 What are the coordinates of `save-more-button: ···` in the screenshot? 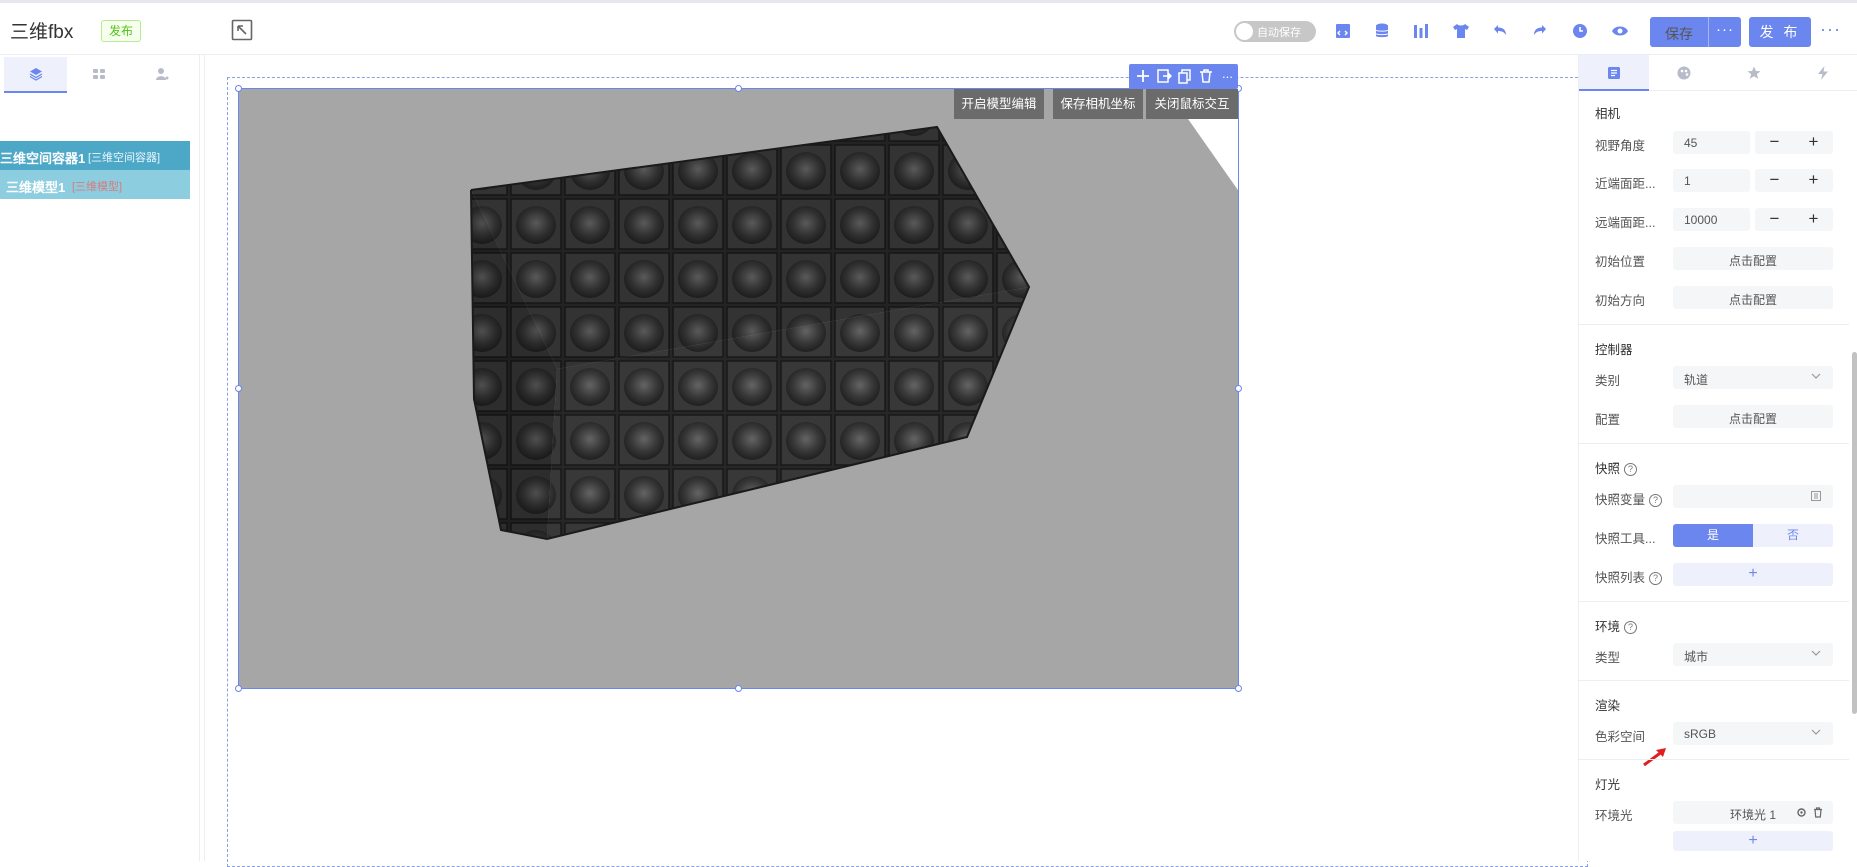 It's located at (1725, 29).